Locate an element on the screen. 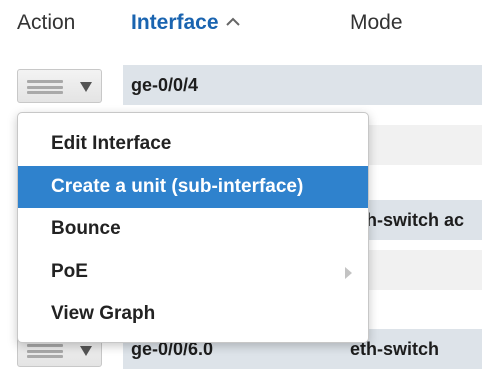 The height and width of the screenshot is (372, 482). menu-item-poe-label: PoE is located at coordinates (69, 271).